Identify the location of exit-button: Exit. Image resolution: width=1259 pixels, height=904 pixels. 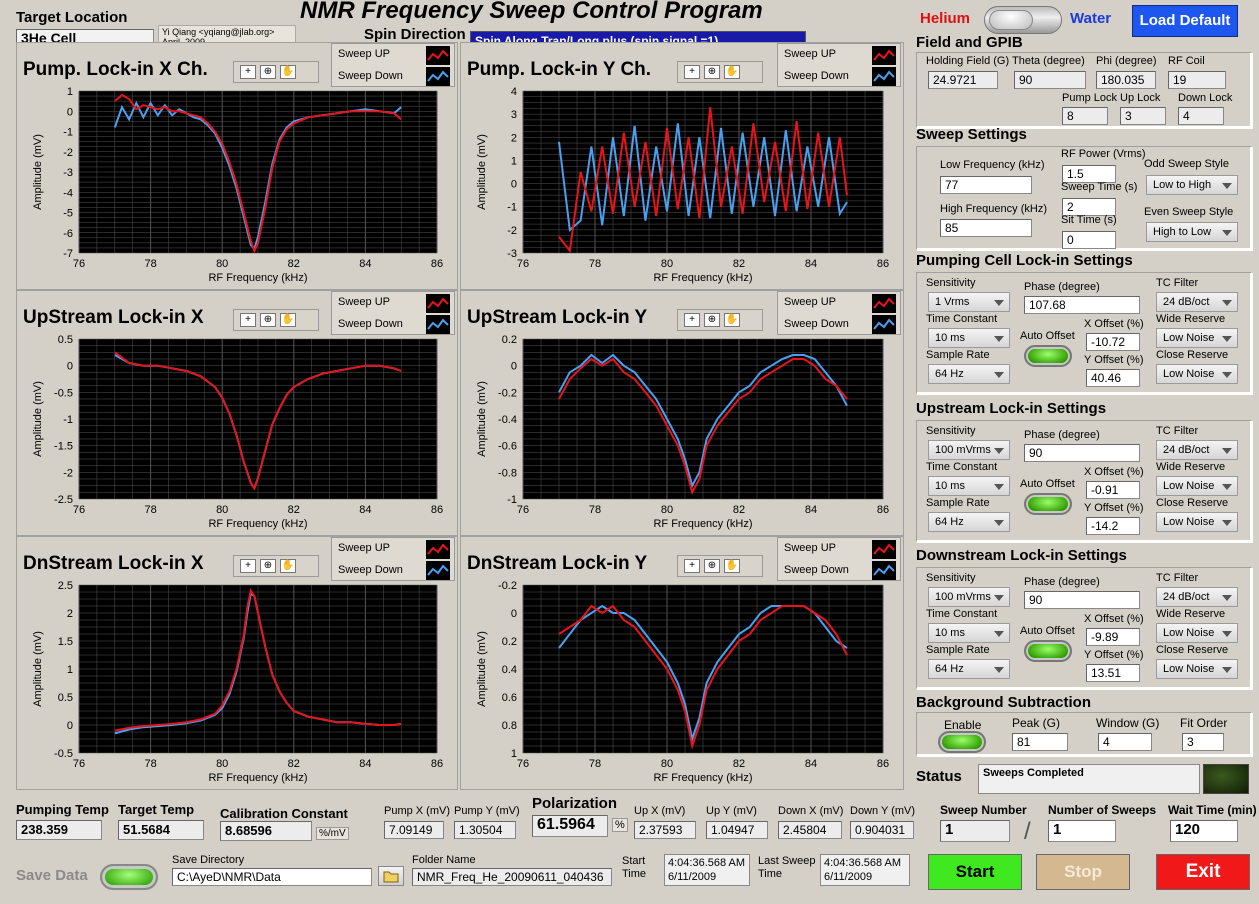
(1203, 872).